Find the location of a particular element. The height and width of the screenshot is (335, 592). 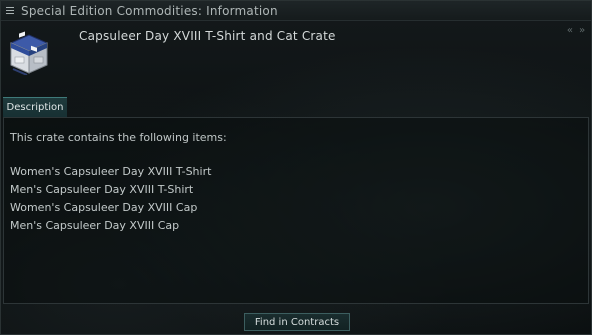

tab-bar: Description is located at coordinates (296, 107).